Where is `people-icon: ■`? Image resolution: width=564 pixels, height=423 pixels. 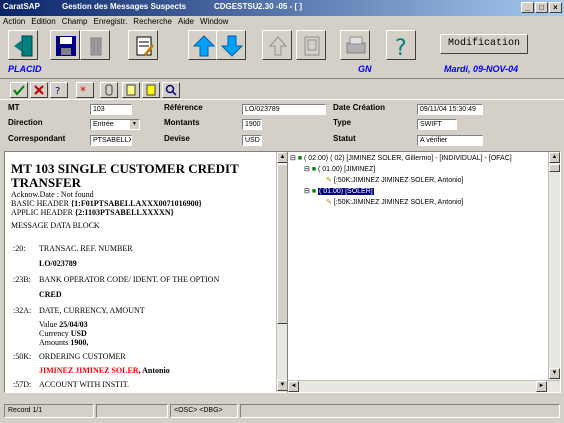
people-icon: ■ is located at coordinates (300, 158).